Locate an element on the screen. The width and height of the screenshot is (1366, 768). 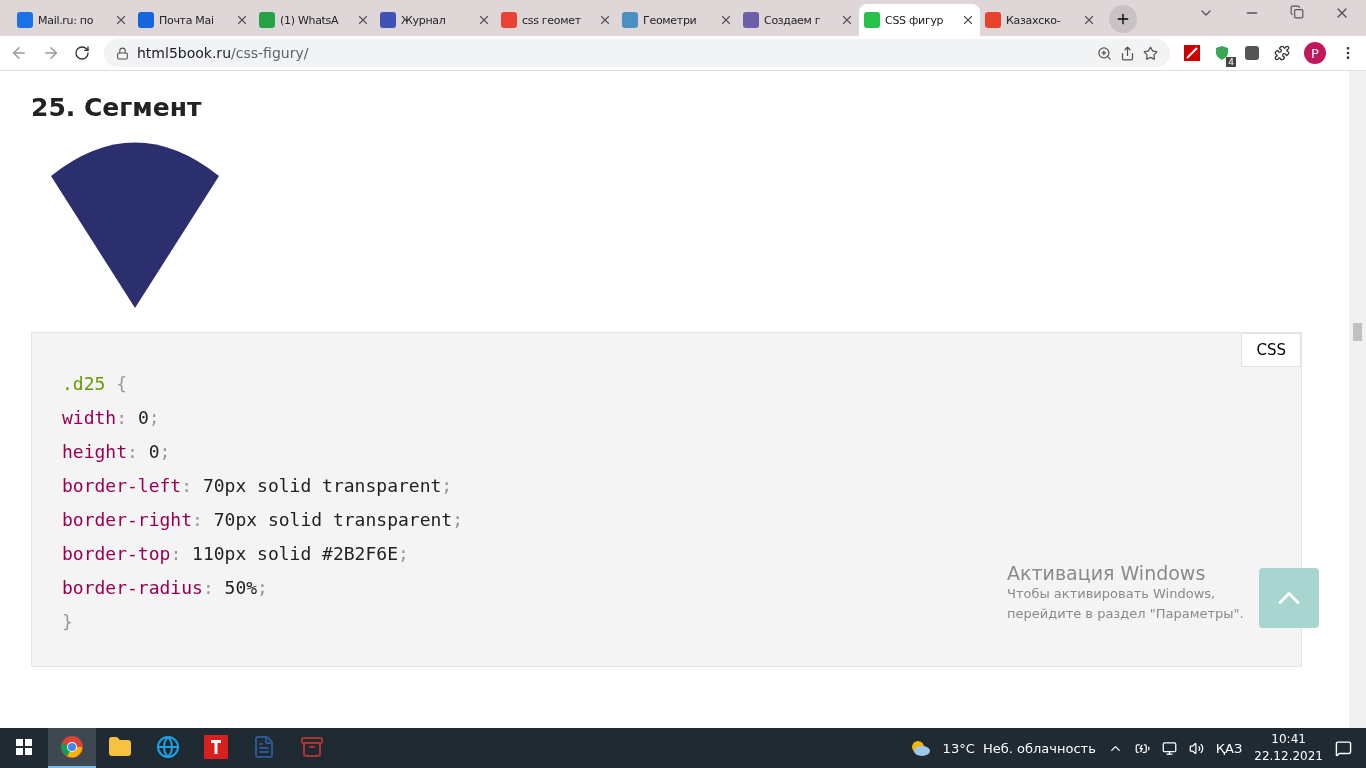
star-icon is located at coordinates (1150, 53).